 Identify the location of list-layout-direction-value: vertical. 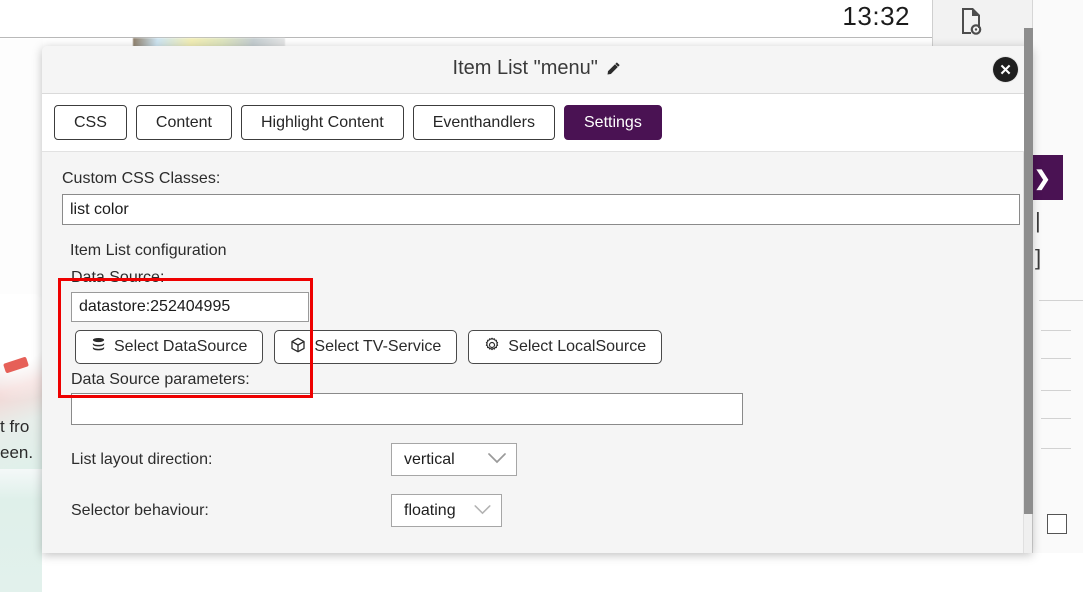
(429, 460).